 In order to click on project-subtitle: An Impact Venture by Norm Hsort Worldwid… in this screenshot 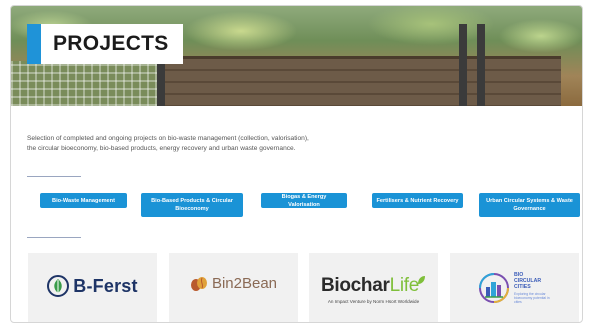, I will do `click(373, 301)`.